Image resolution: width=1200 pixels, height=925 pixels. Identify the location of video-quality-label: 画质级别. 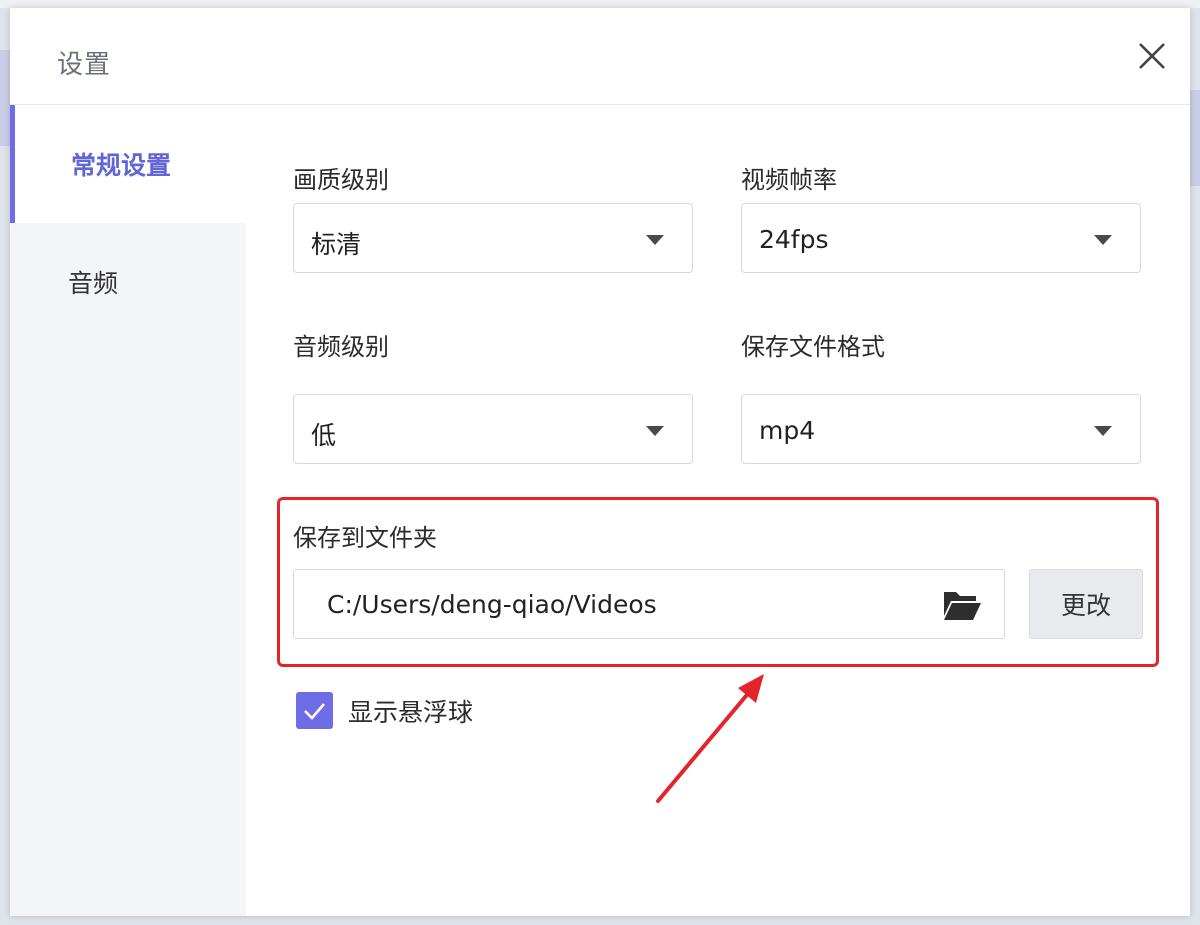
(341, 180).